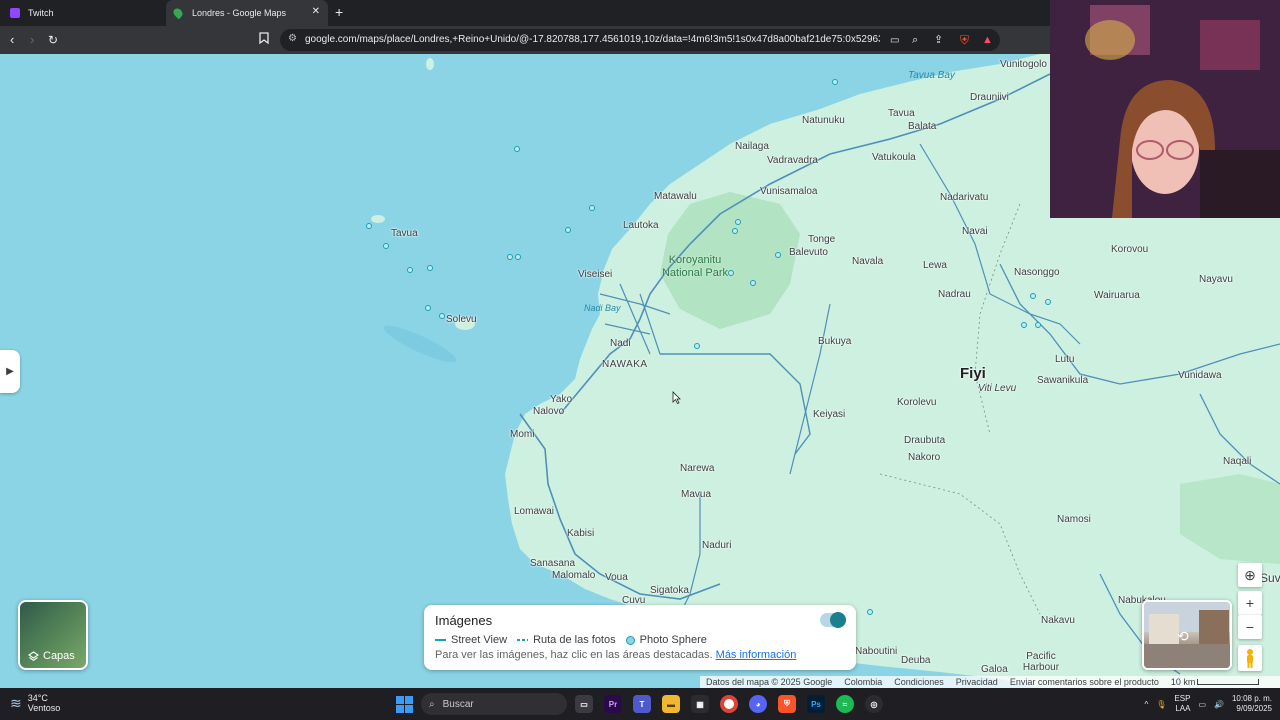  Describe the element at coordinates (695, 267) in the screenshot. I see `park-label: Koroyanitu National Park` at that location.